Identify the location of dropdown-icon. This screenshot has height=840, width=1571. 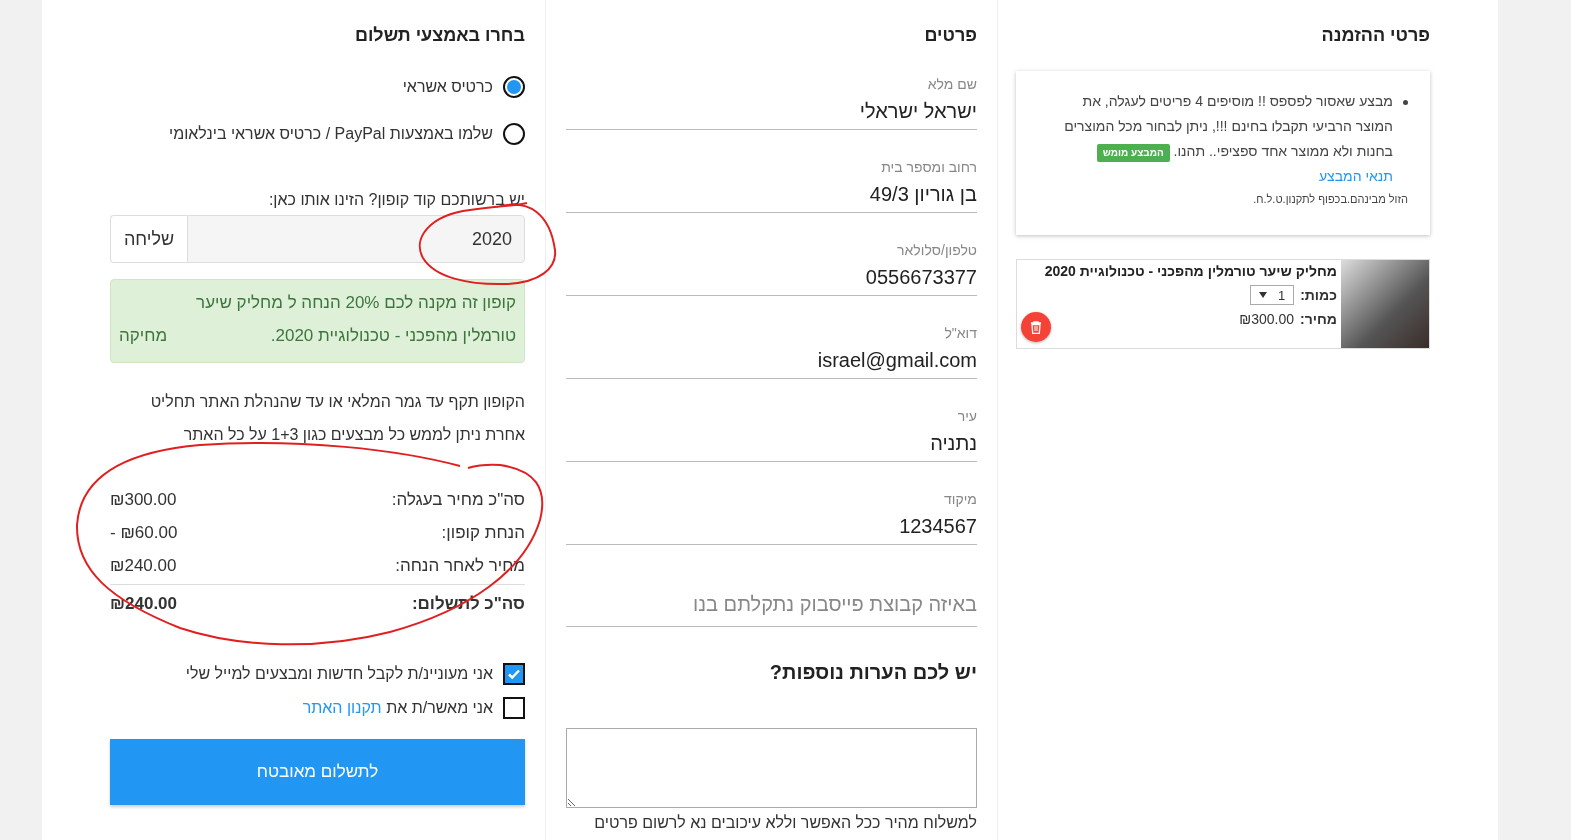
(1263, 295).